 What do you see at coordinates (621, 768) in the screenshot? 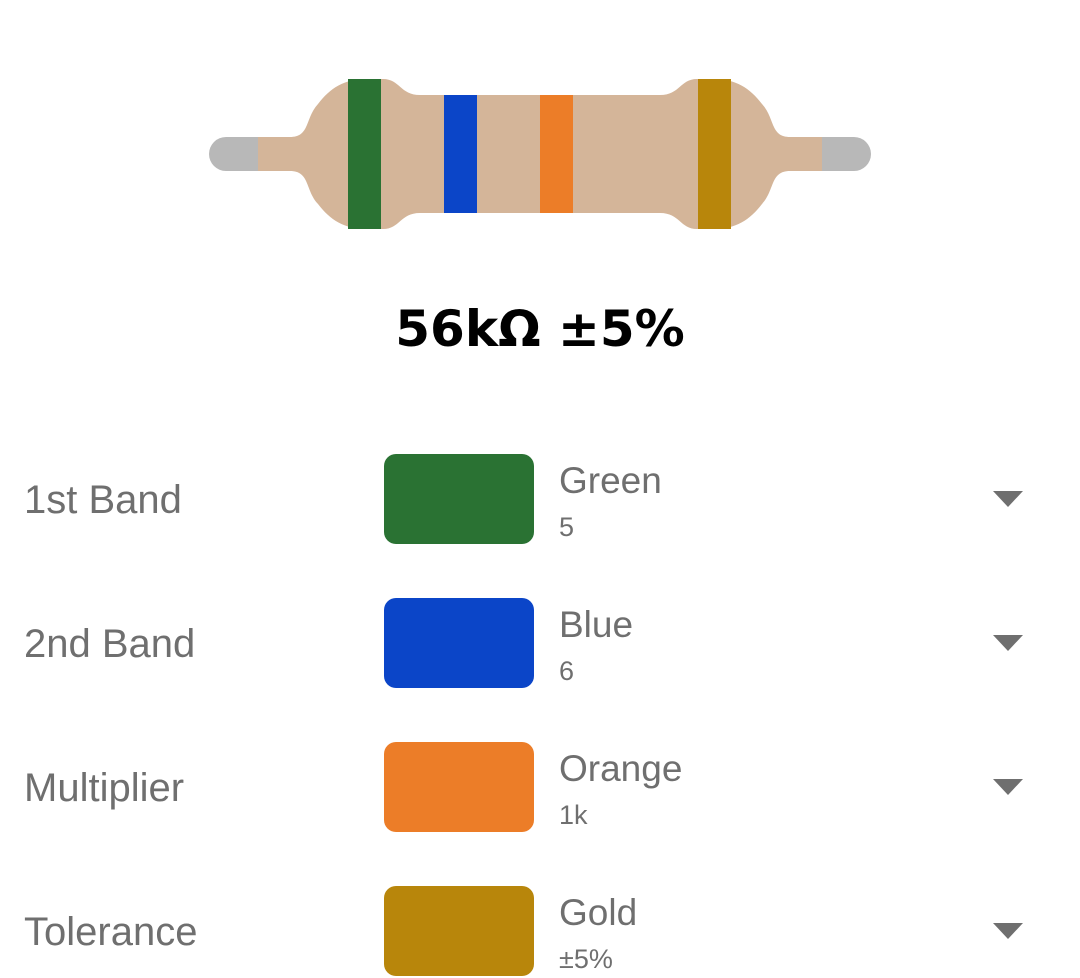
I see `color-name: Orange` at bounding box center [621, 768].